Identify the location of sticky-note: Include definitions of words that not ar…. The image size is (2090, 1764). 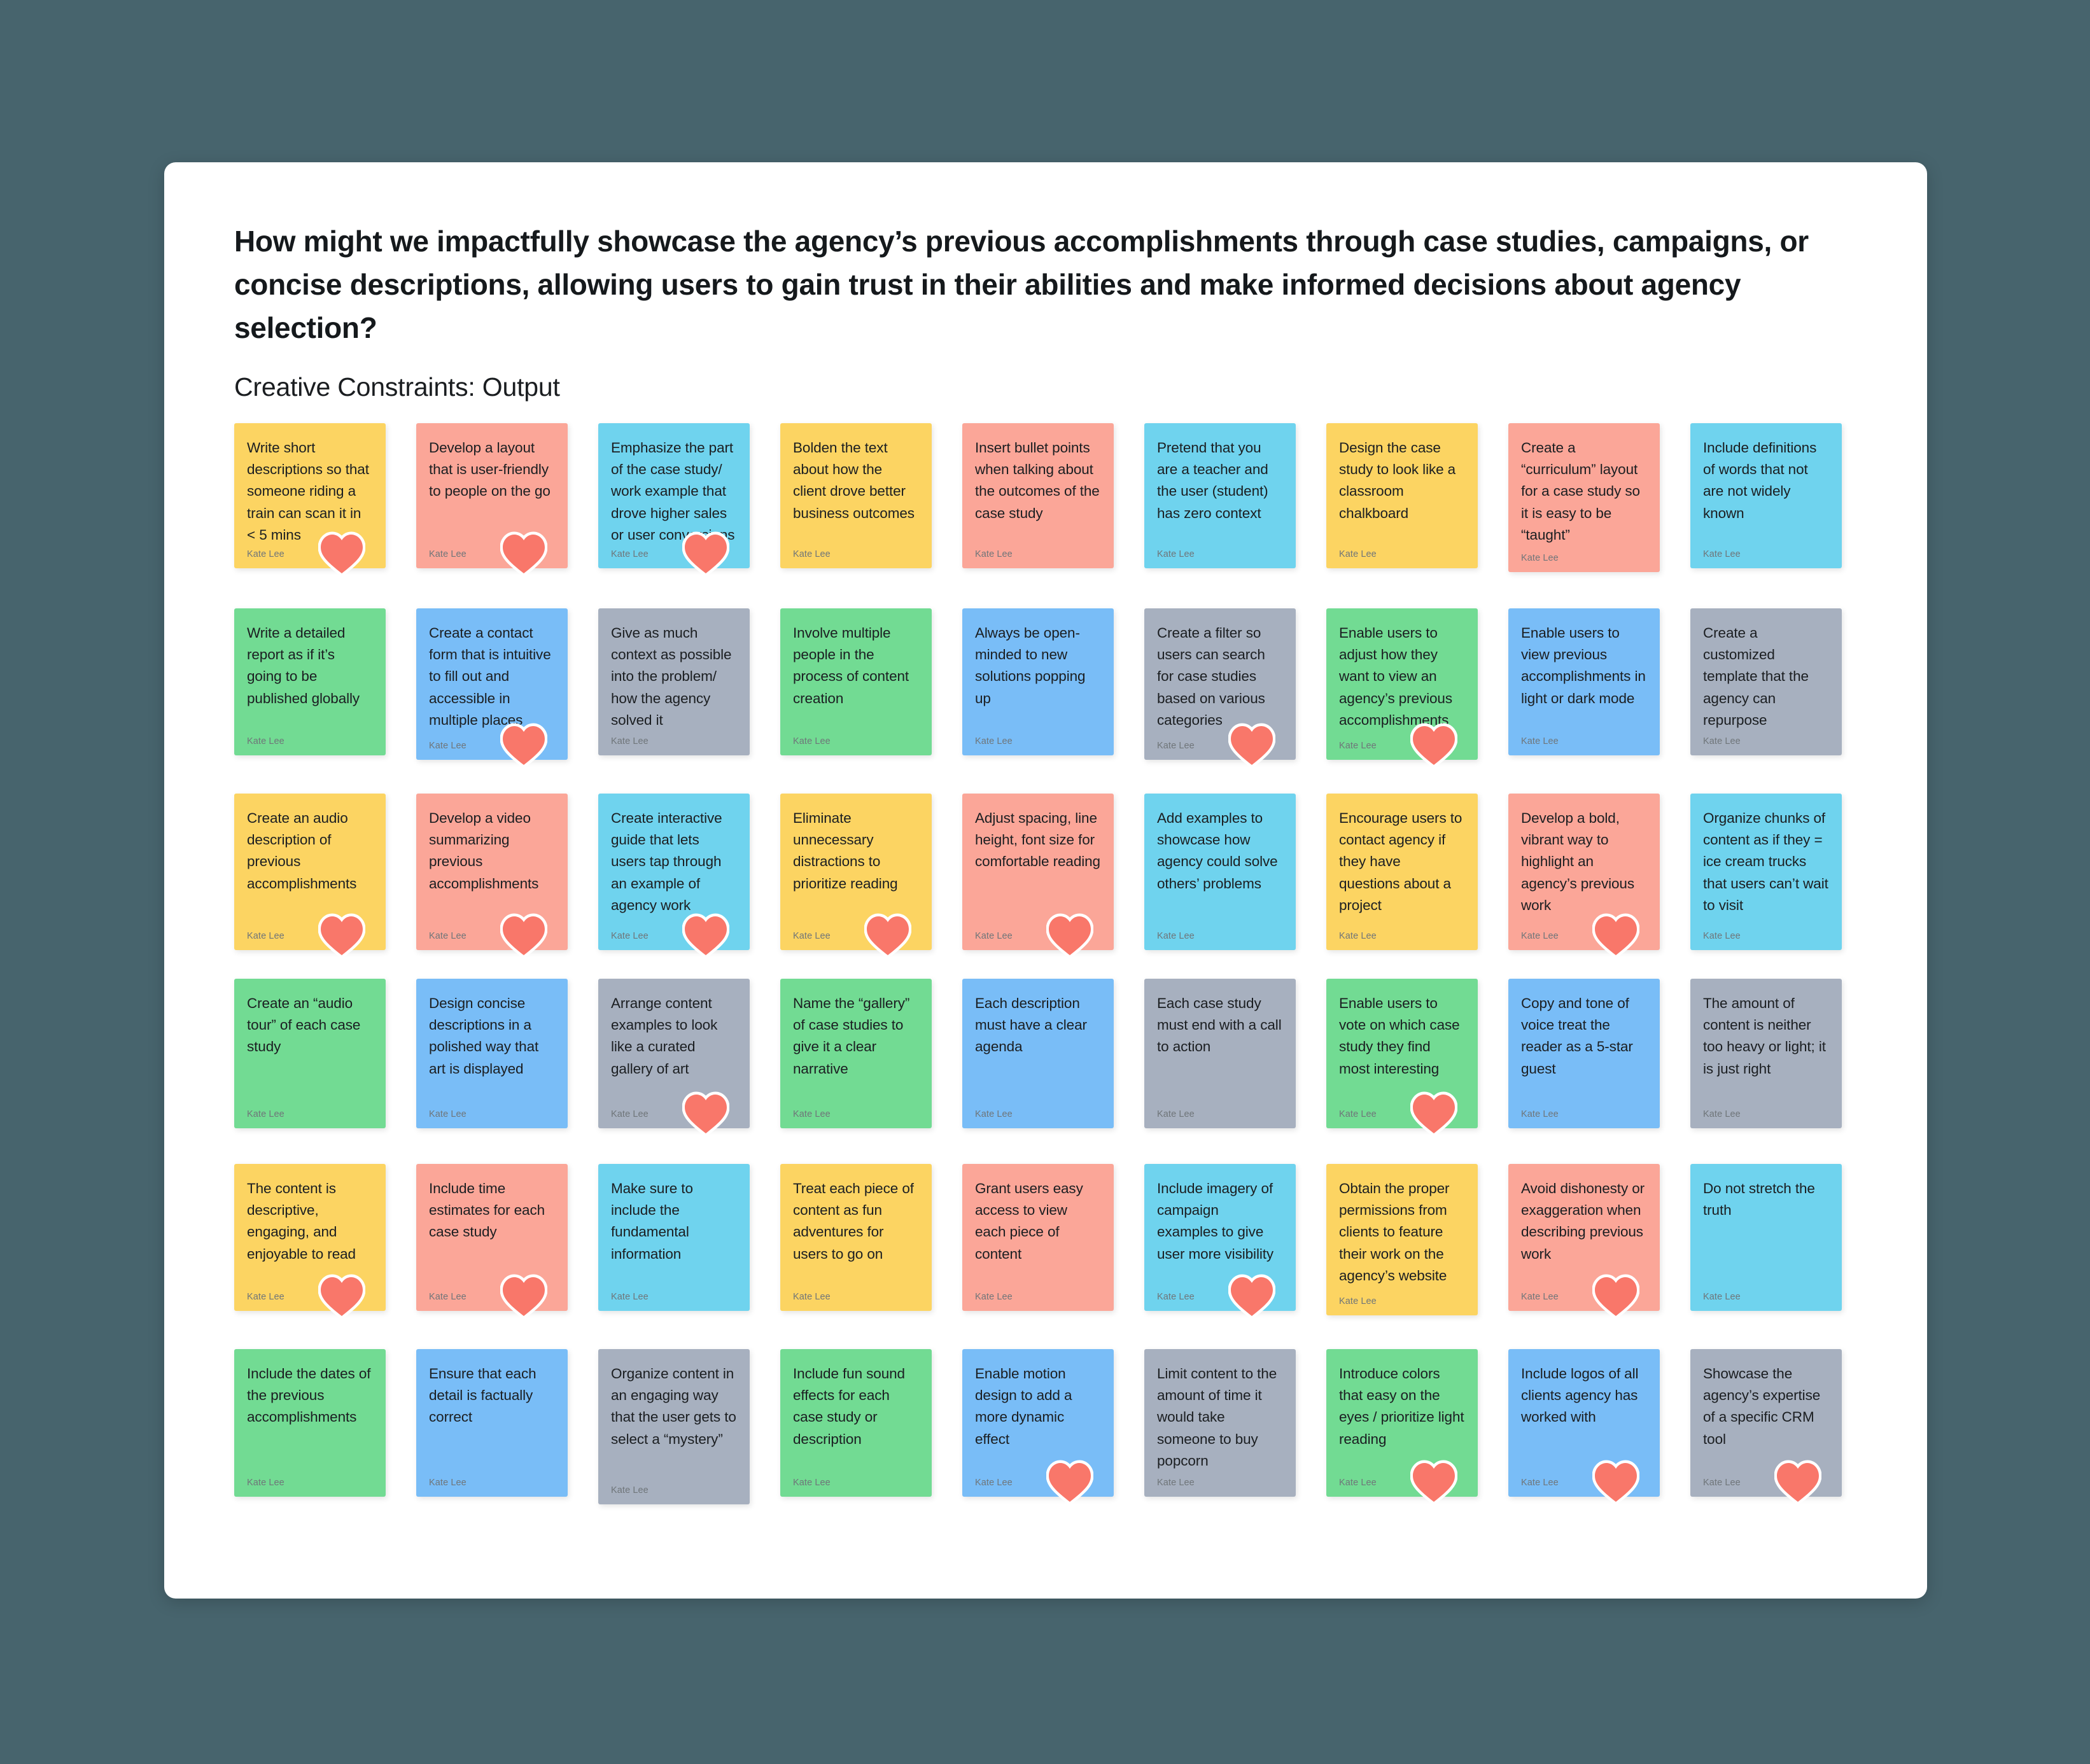
(1766, 495).